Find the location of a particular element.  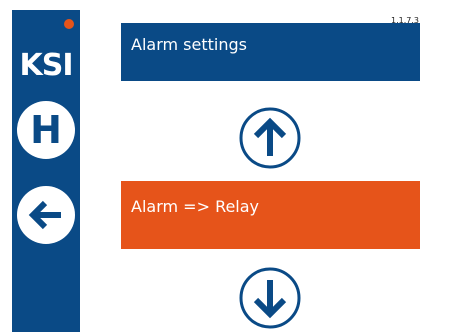

back-button is located at coordinates (46, 215).